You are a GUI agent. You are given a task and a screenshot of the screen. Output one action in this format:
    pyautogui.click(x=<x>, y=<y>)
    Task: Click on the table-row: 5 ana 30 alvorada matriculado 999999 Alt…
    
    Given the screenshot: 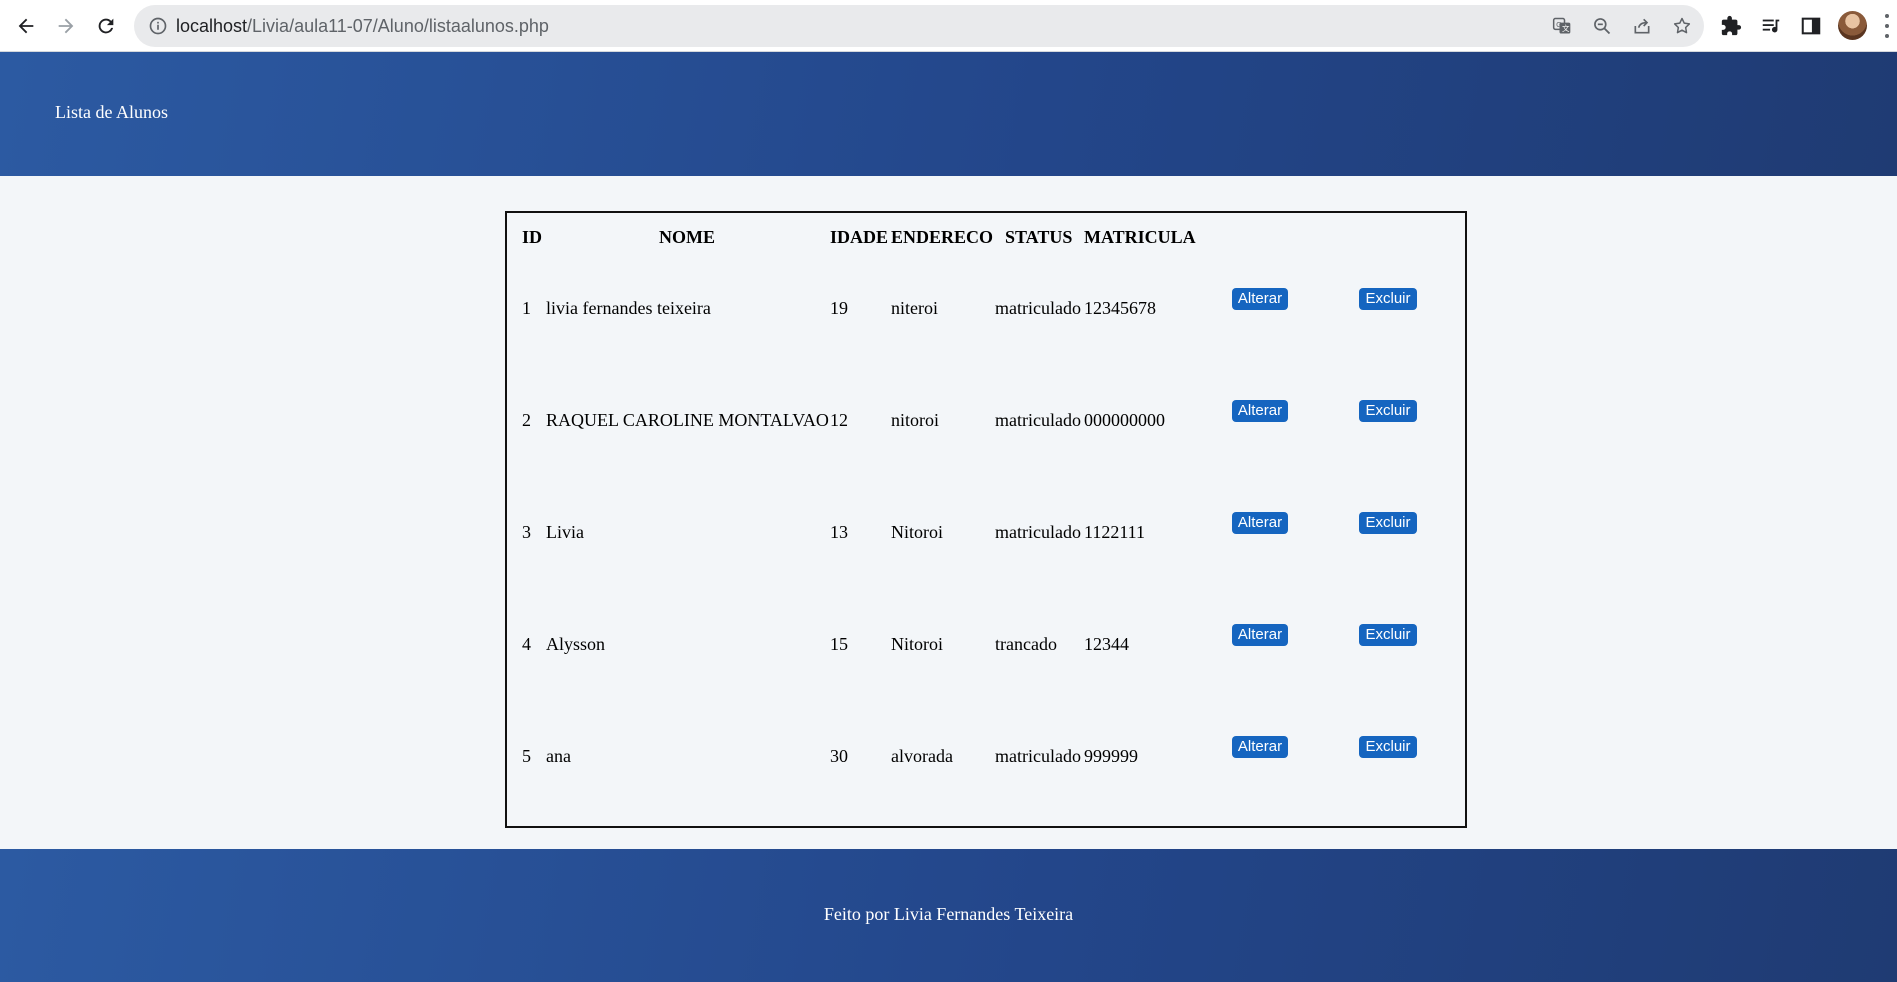 What is the action you would take?
    pyautogui.click(x=986, y=756)
    